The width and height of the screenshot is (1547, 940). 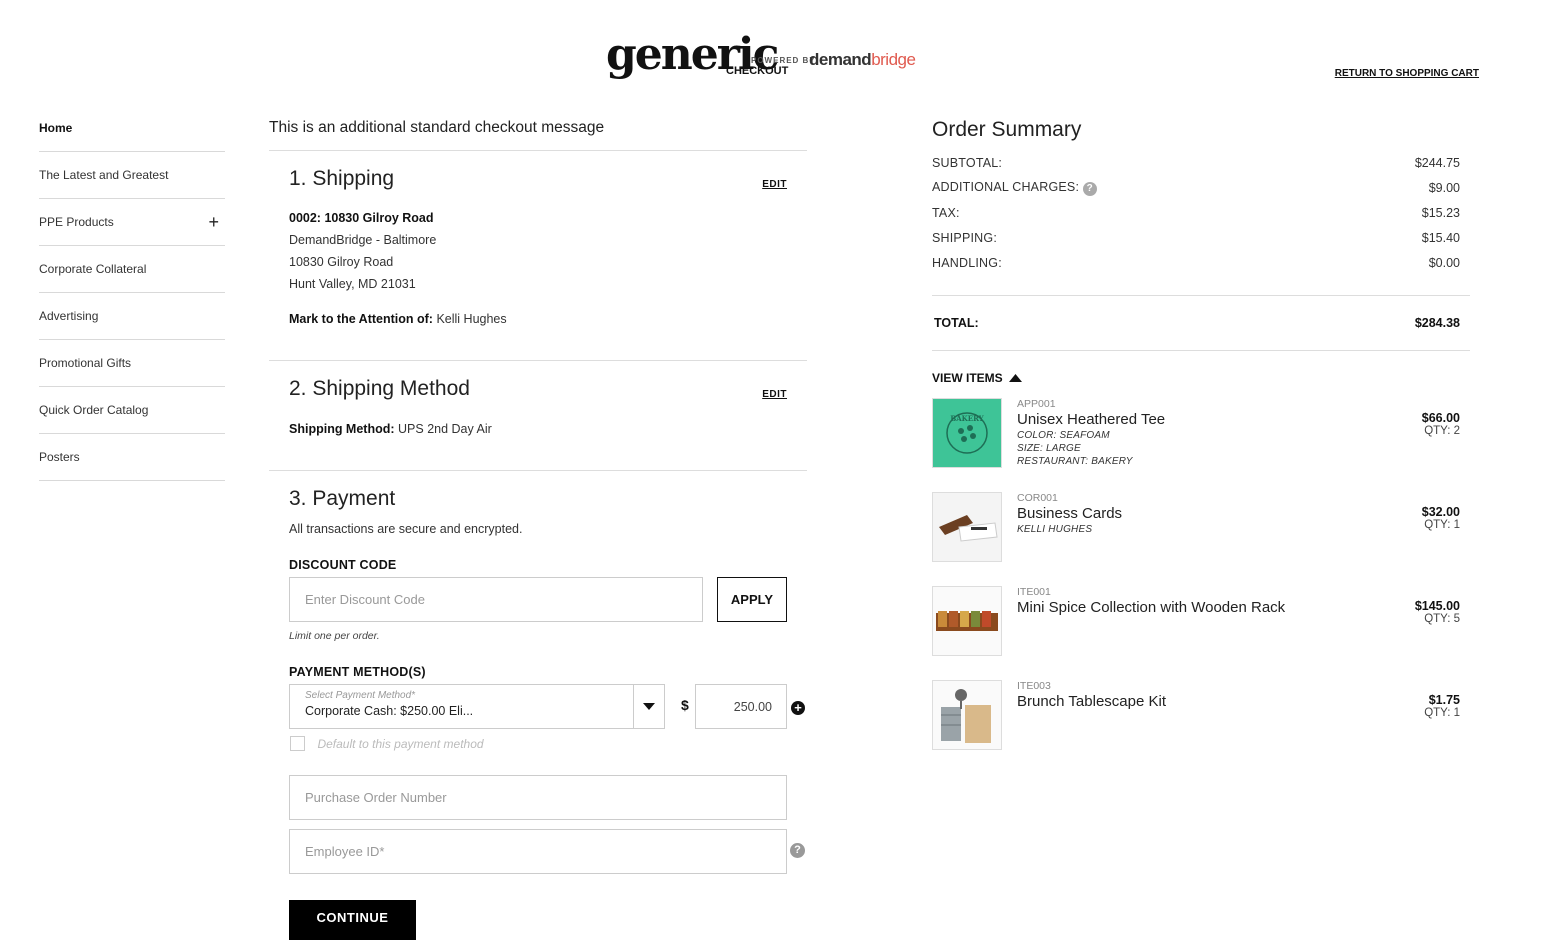 What do you see at coordinates (343, 565) in the screenshot?
I see `discount-code-label: DISCOUNT CODE` at bounding box center [343, 565].